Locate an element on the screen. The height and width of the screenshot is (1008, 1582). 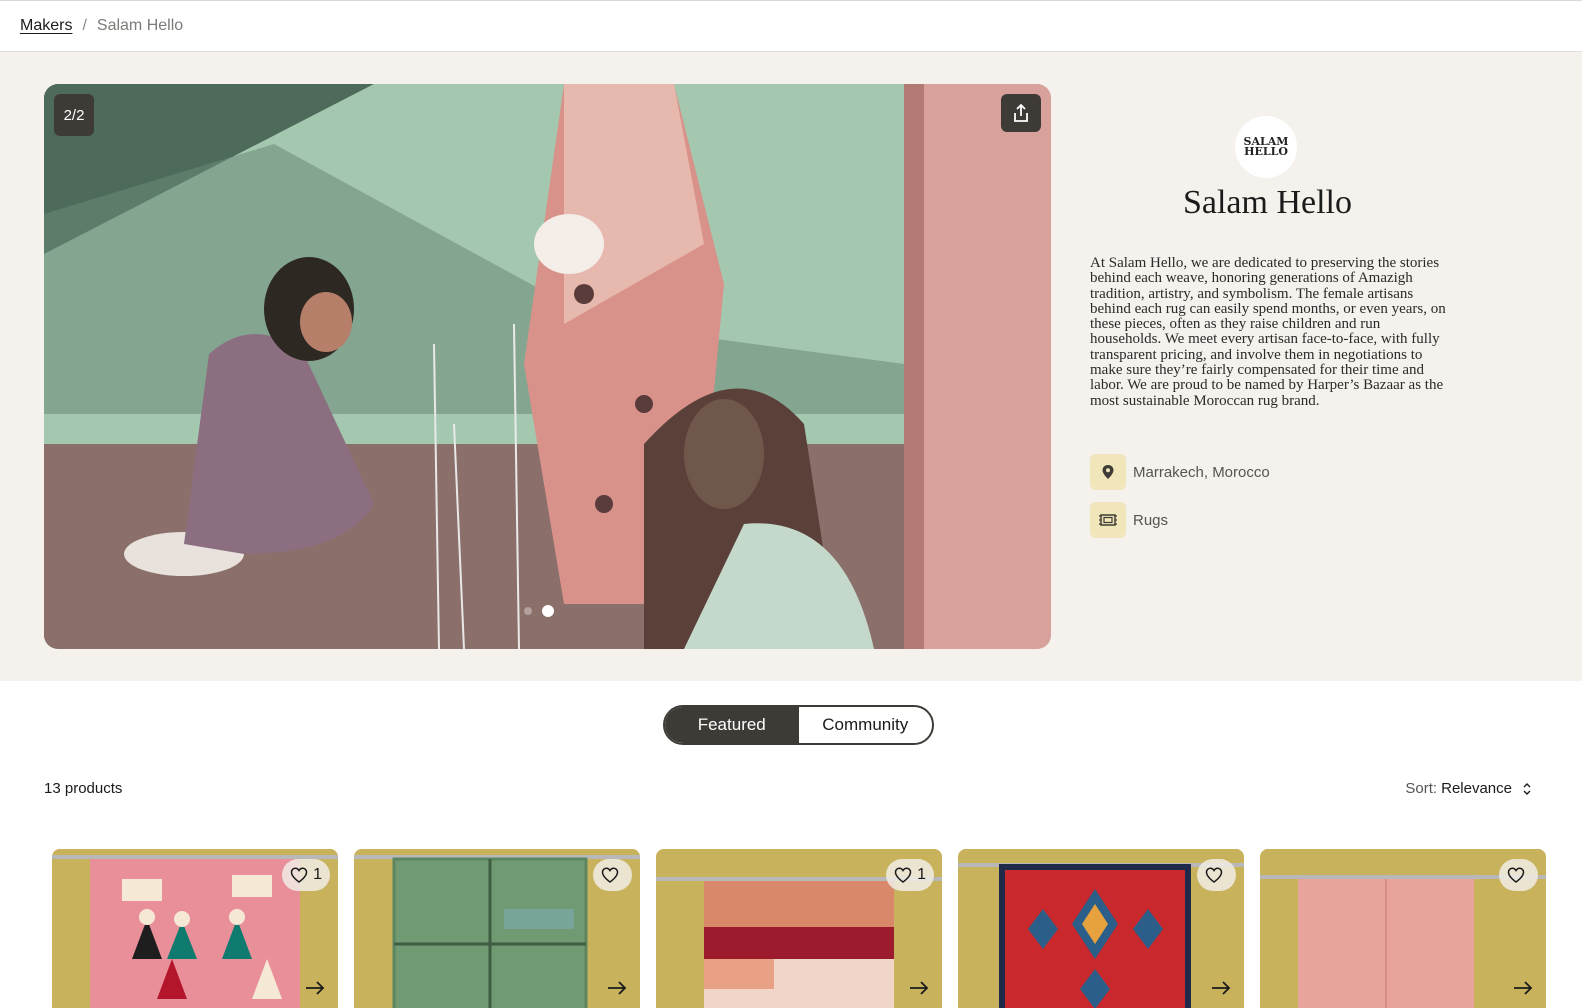
share-button is located at coordinates (1021, 113).